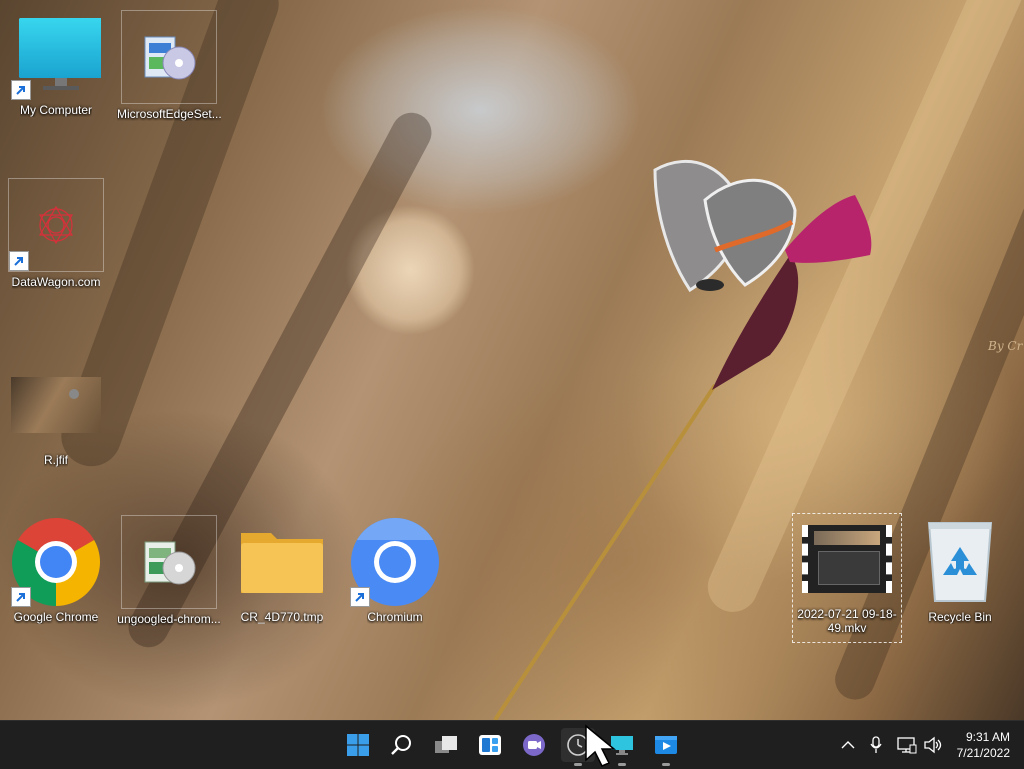 The width and height of the screenshot is (1024, 769). Describe the element at coordinates (960, 617) in the screenshot. I see `icon-label: Recycle Bin` at that location.